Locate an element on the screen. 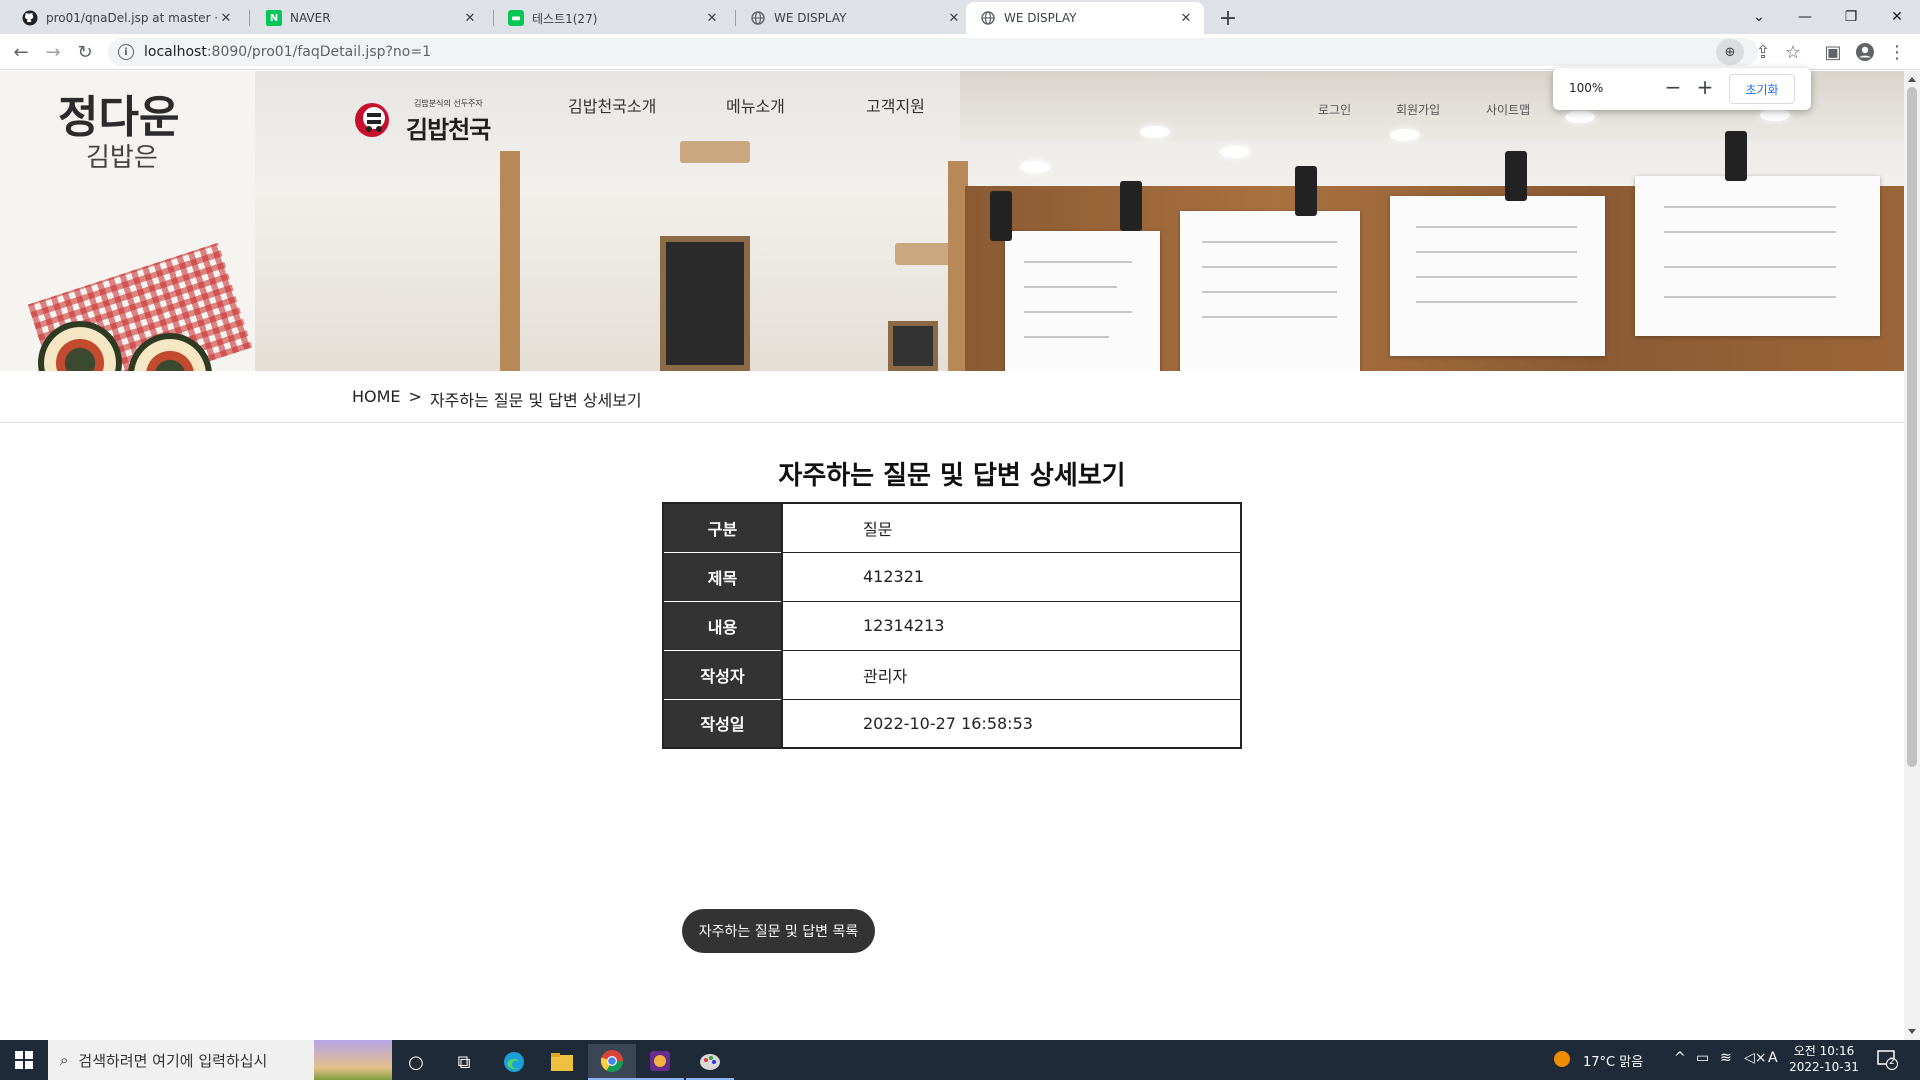 This screenshot has width=1920, height=1080. tab-title: WE DISPLAY is located at coordinates (1040, 18).